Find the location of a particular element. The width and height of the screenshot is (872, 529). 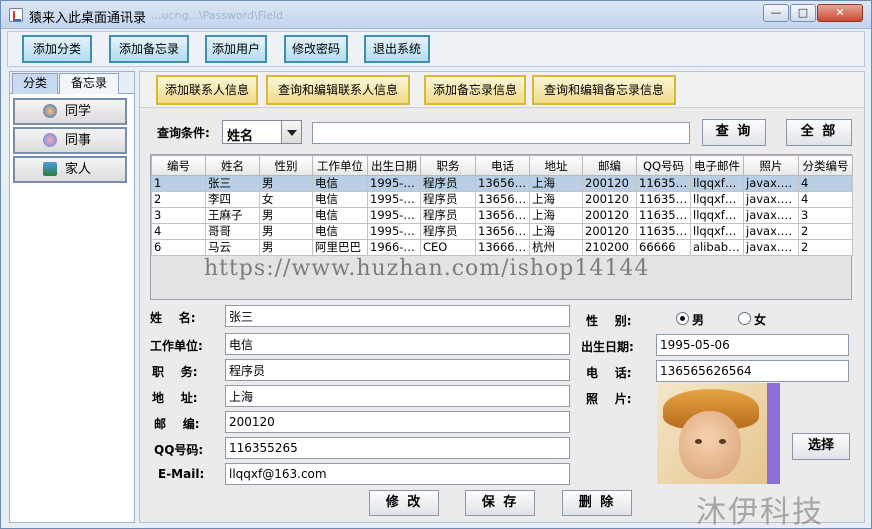

query-field-value: 姓名 is located at coordinates (240, 136).